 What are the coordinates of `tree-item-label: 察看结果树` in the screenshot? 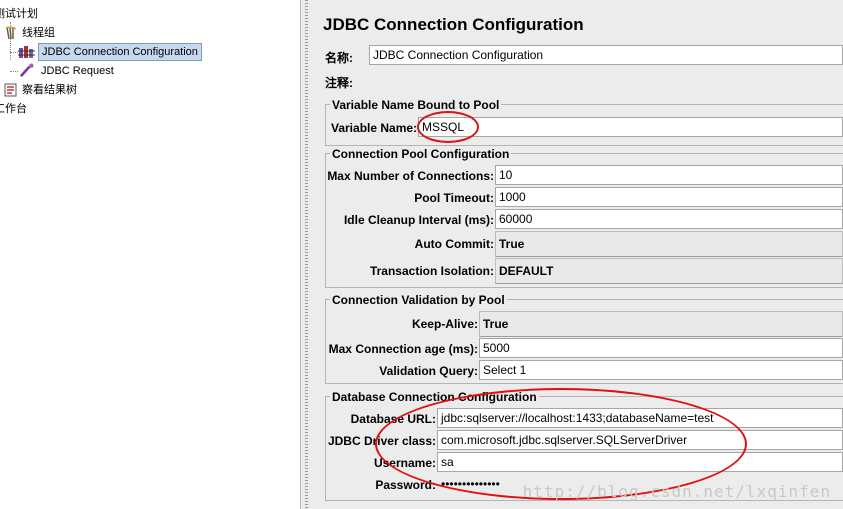 It's located at (49, 90).